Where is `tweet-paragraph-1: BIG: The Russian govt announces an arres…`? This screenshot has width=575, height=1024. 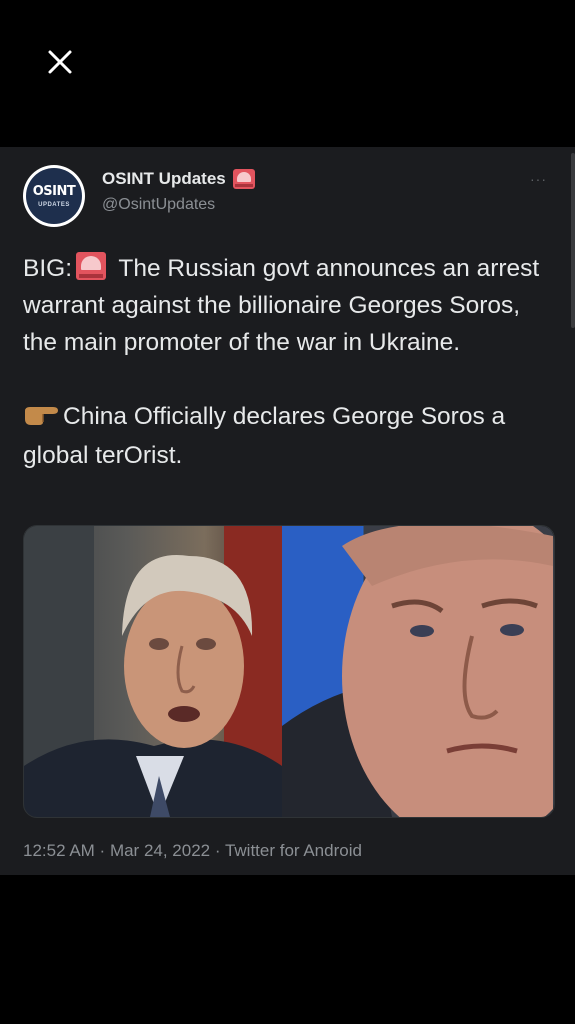
tweet-paragraph-1: BIG: The Russian govt announces an arres… is located at coordinates (283, 305).